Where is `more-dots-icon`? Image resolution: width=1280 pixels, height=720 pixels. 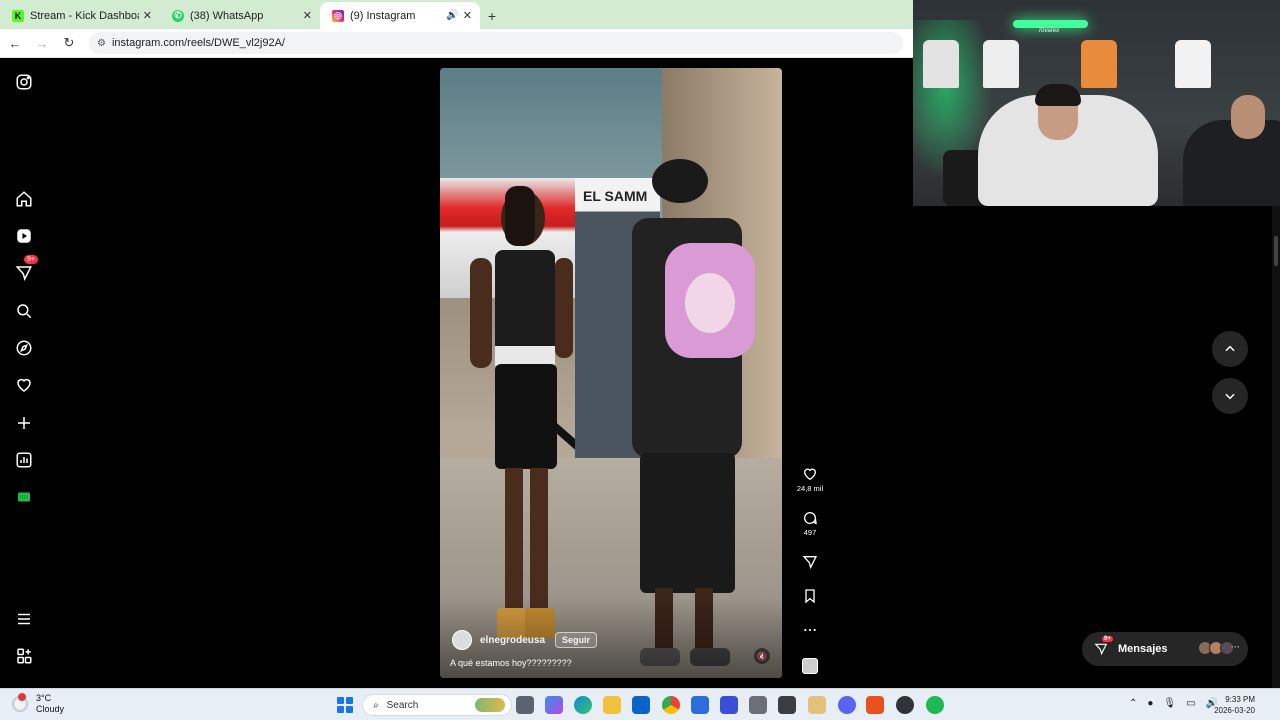 more-dots-icon is located at coordinates (810, 630).